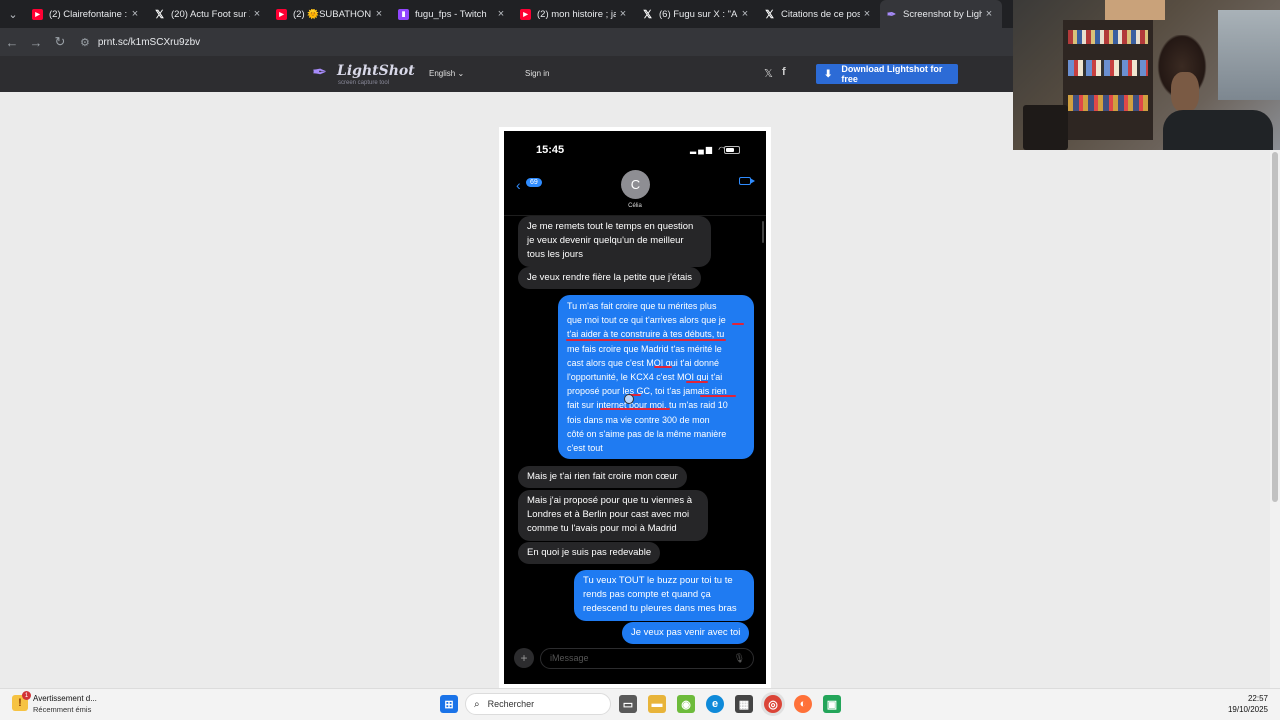 The height and width of the screenshot is (720, 1280). I want to click on message-line: me fais croire que Madrid t'as mérité le, so click(644, 348).